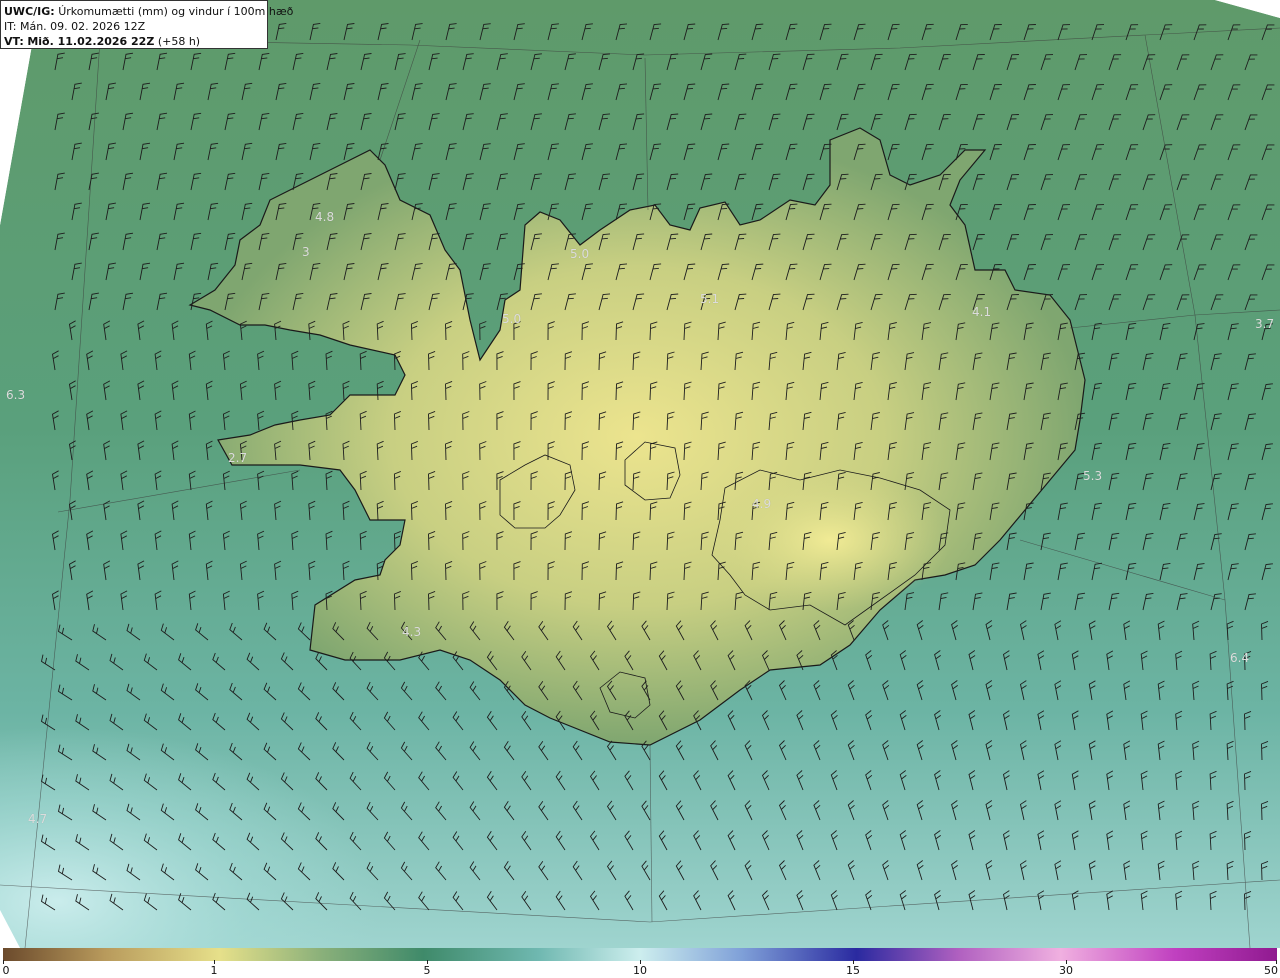 The height and width of the screenshot is (978, 1280). What do you see at coordinates (512, 319) in the screenshot?
I see `value-label-north-2: 5.0` at bounding box center [512, 319].